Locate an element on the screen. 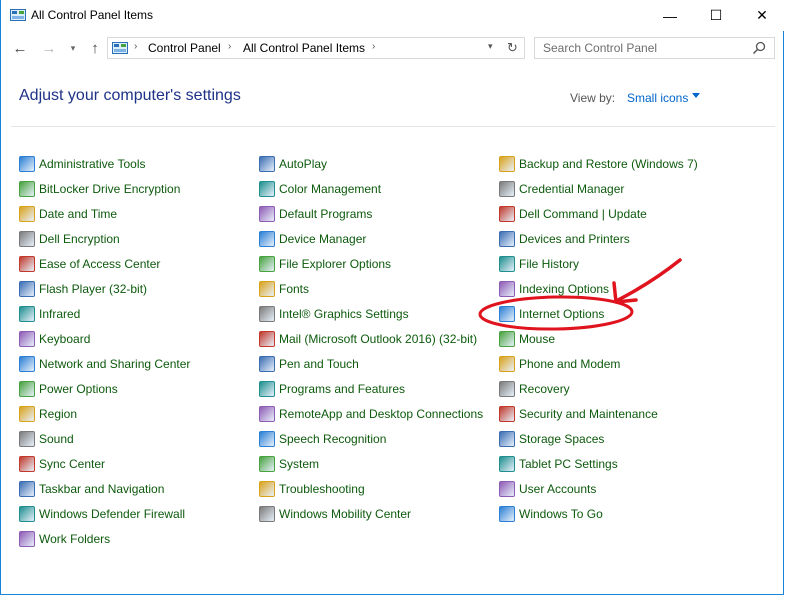 This screenshot has width=785, height=596. item-label: Default Programs is located at coordinates (325, 214).